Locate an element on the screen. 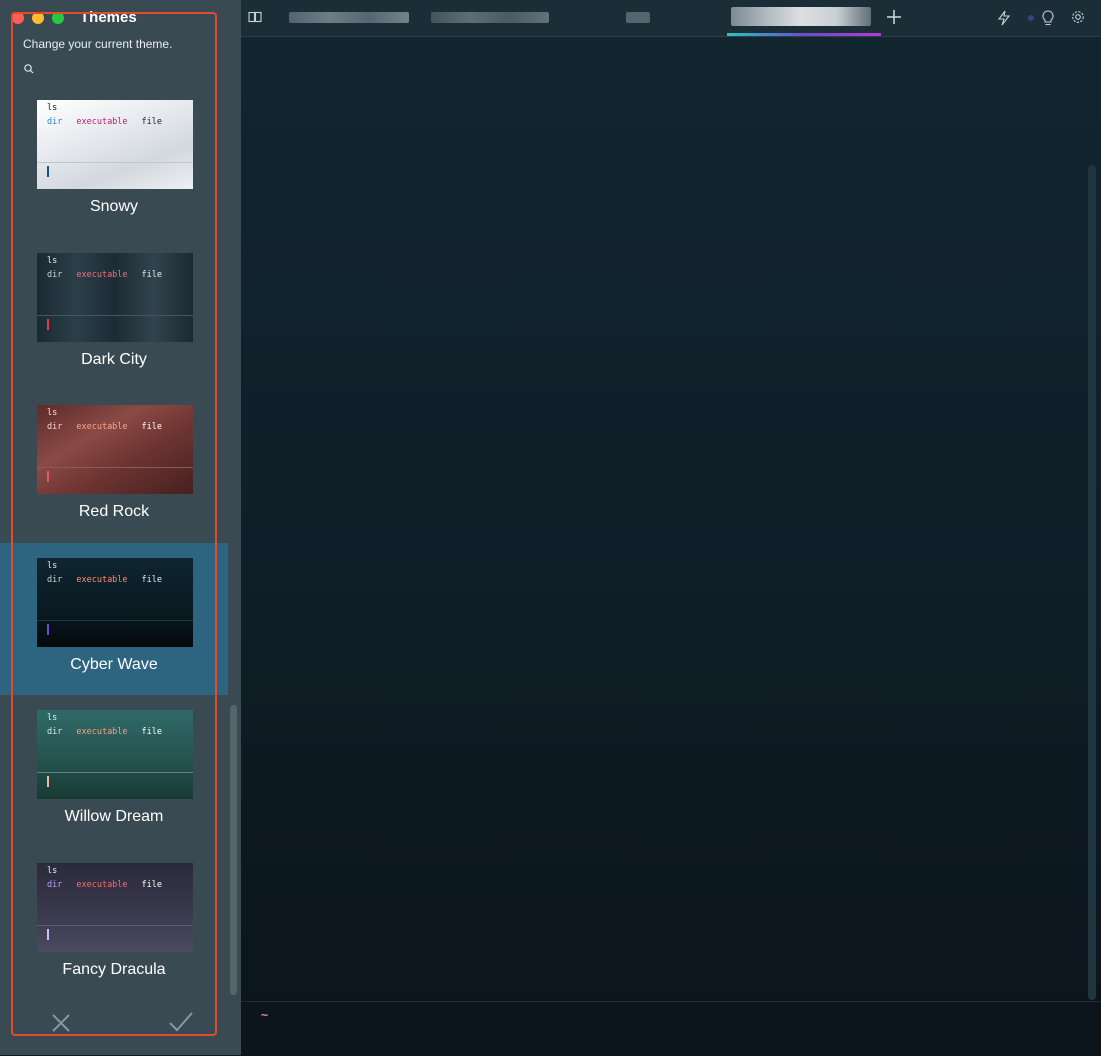  close-icon is located at coordinates (61, 1023).